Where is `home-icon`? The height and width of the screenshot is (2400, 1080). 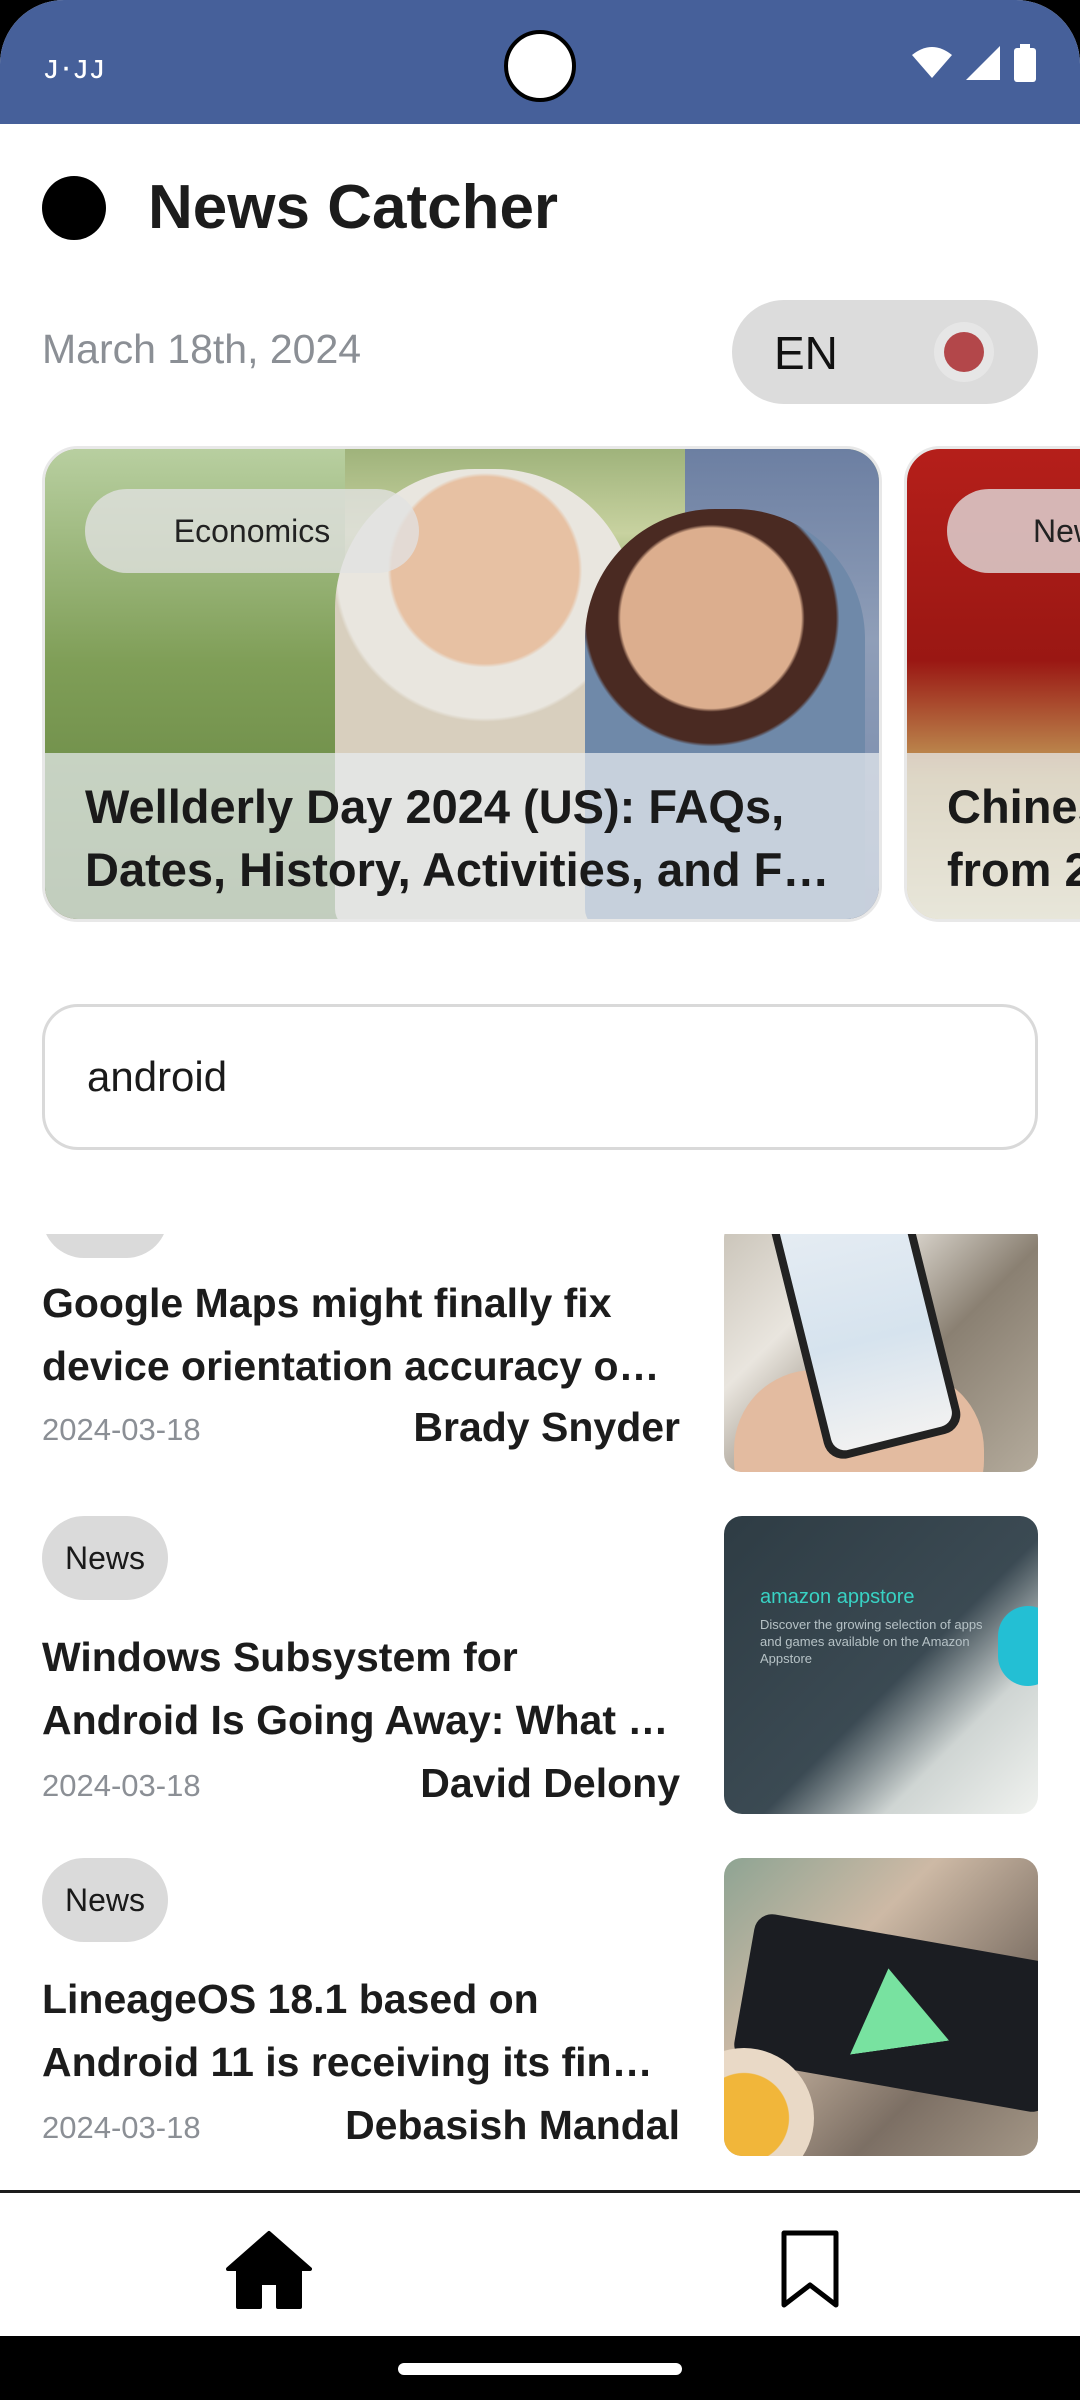
home-icon is located at coordinates (269, 2269).